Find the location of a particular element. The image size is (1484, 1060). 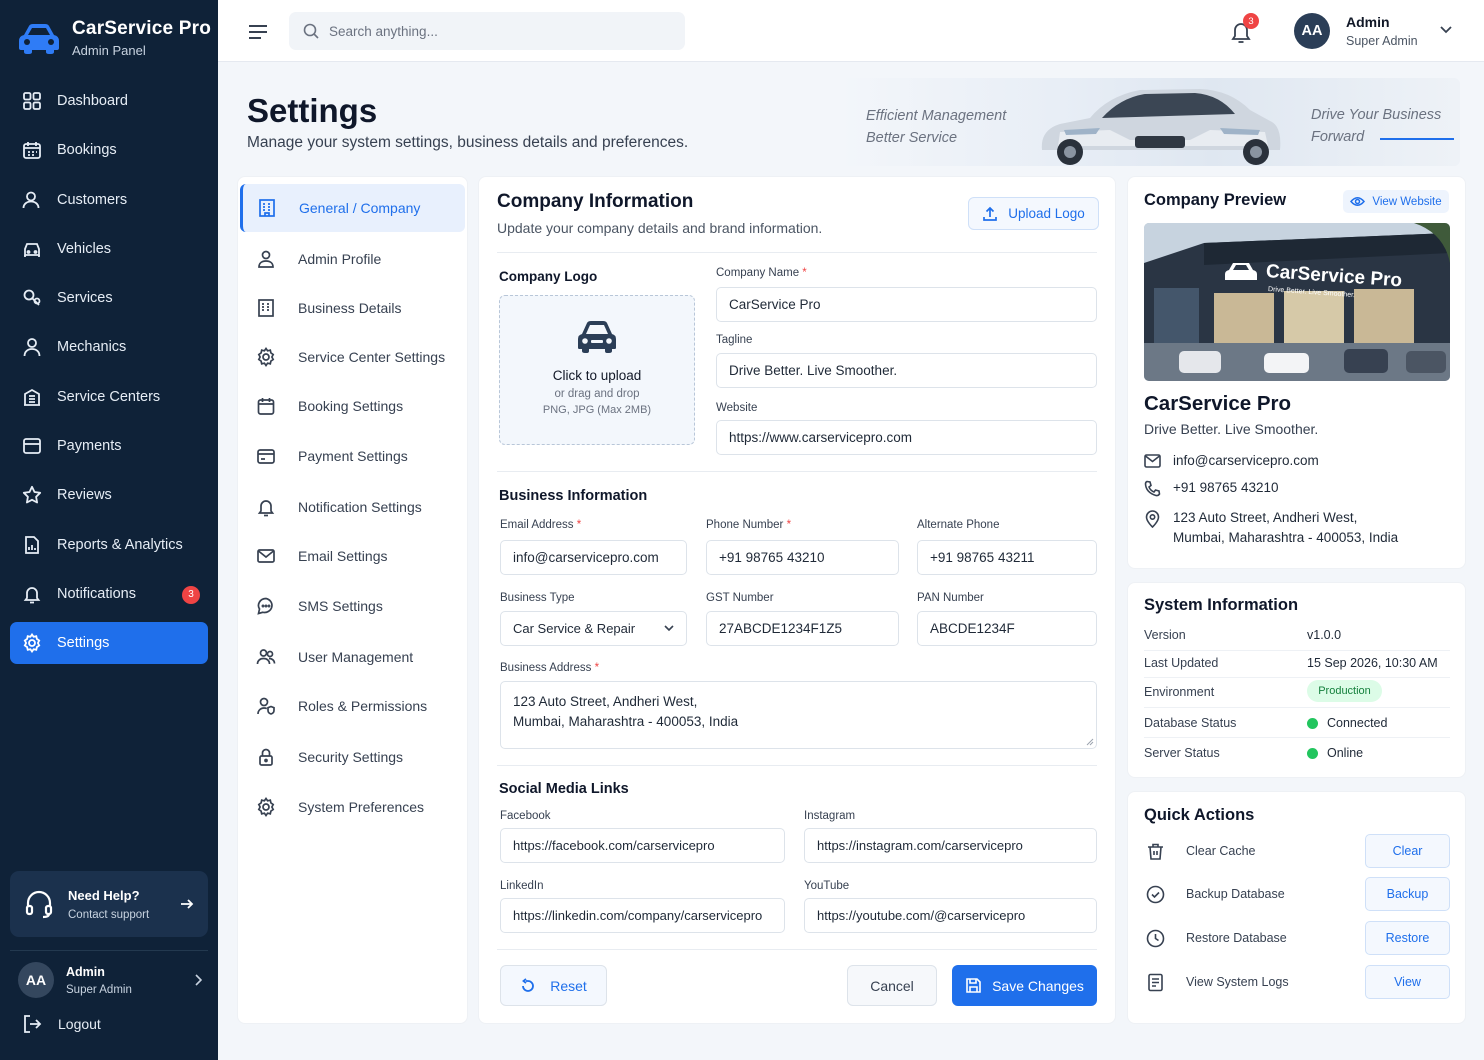

preview-email: info@carservicepro.com is located at coordinates (1246, 460).